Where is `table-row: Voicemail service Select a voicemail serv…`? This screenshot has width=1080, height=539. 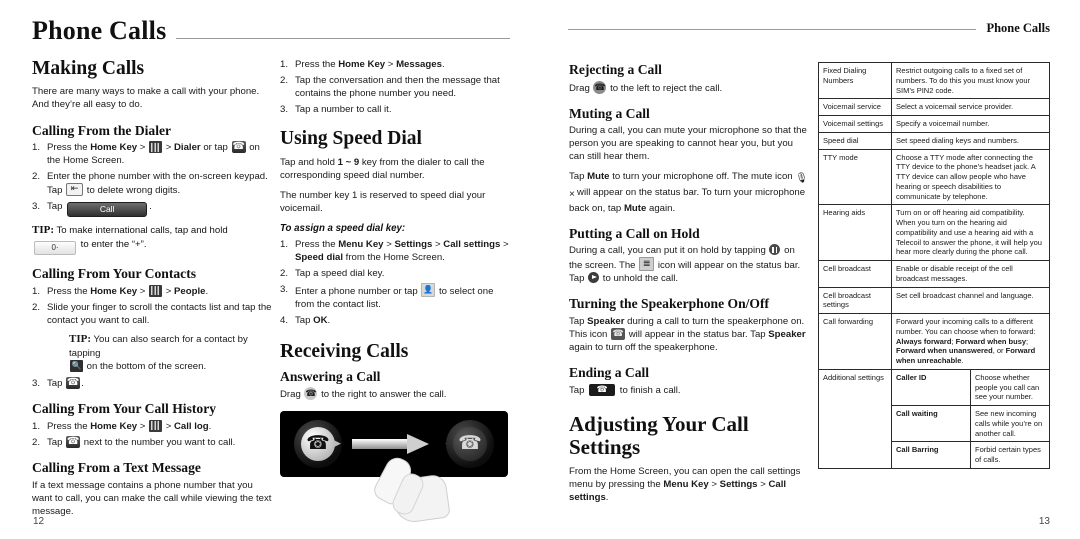
table-row: Voicemail service Select a voicemail serv… is located at coordinates (934, 107).